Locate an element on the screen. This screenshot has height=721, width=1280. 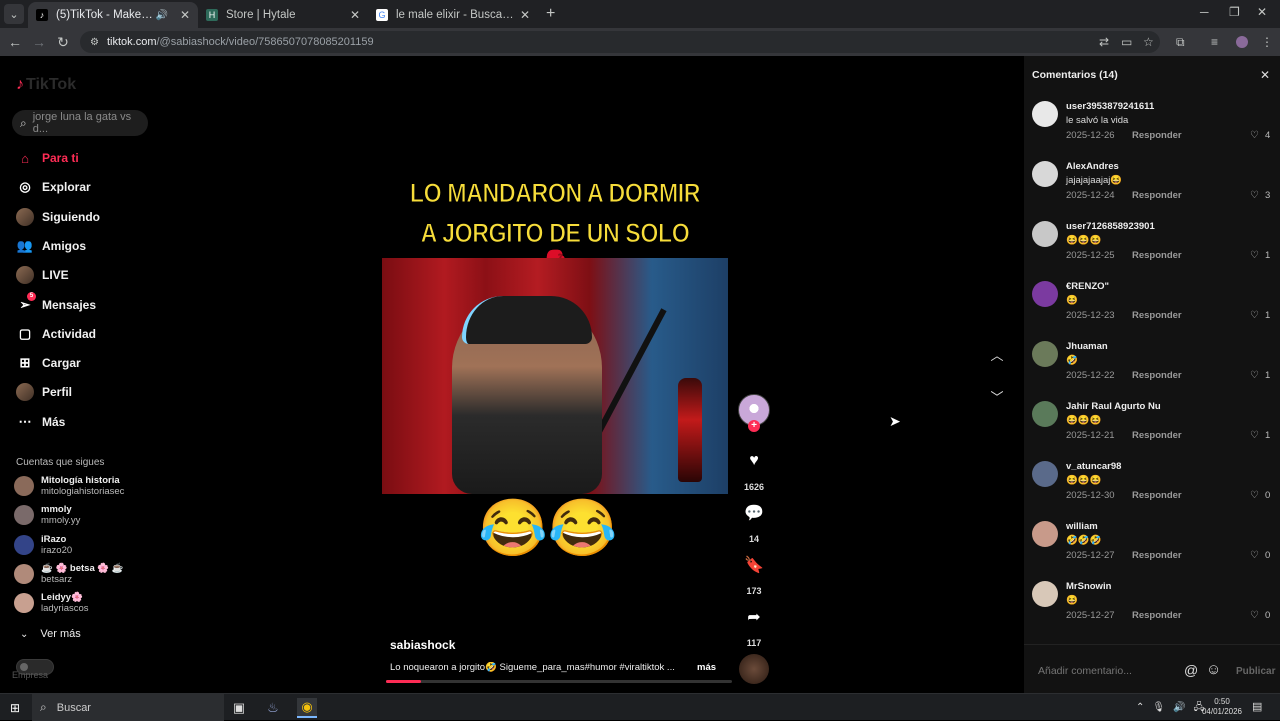
media-controls-icon: ≡ is located at coordinates (1214, 42).